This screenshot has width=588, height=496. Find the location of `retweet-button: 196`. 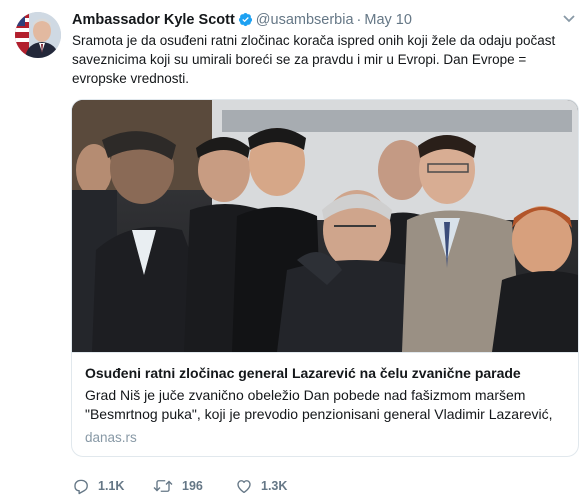

retweet-button: 196 is located at coordinates (177, 486).